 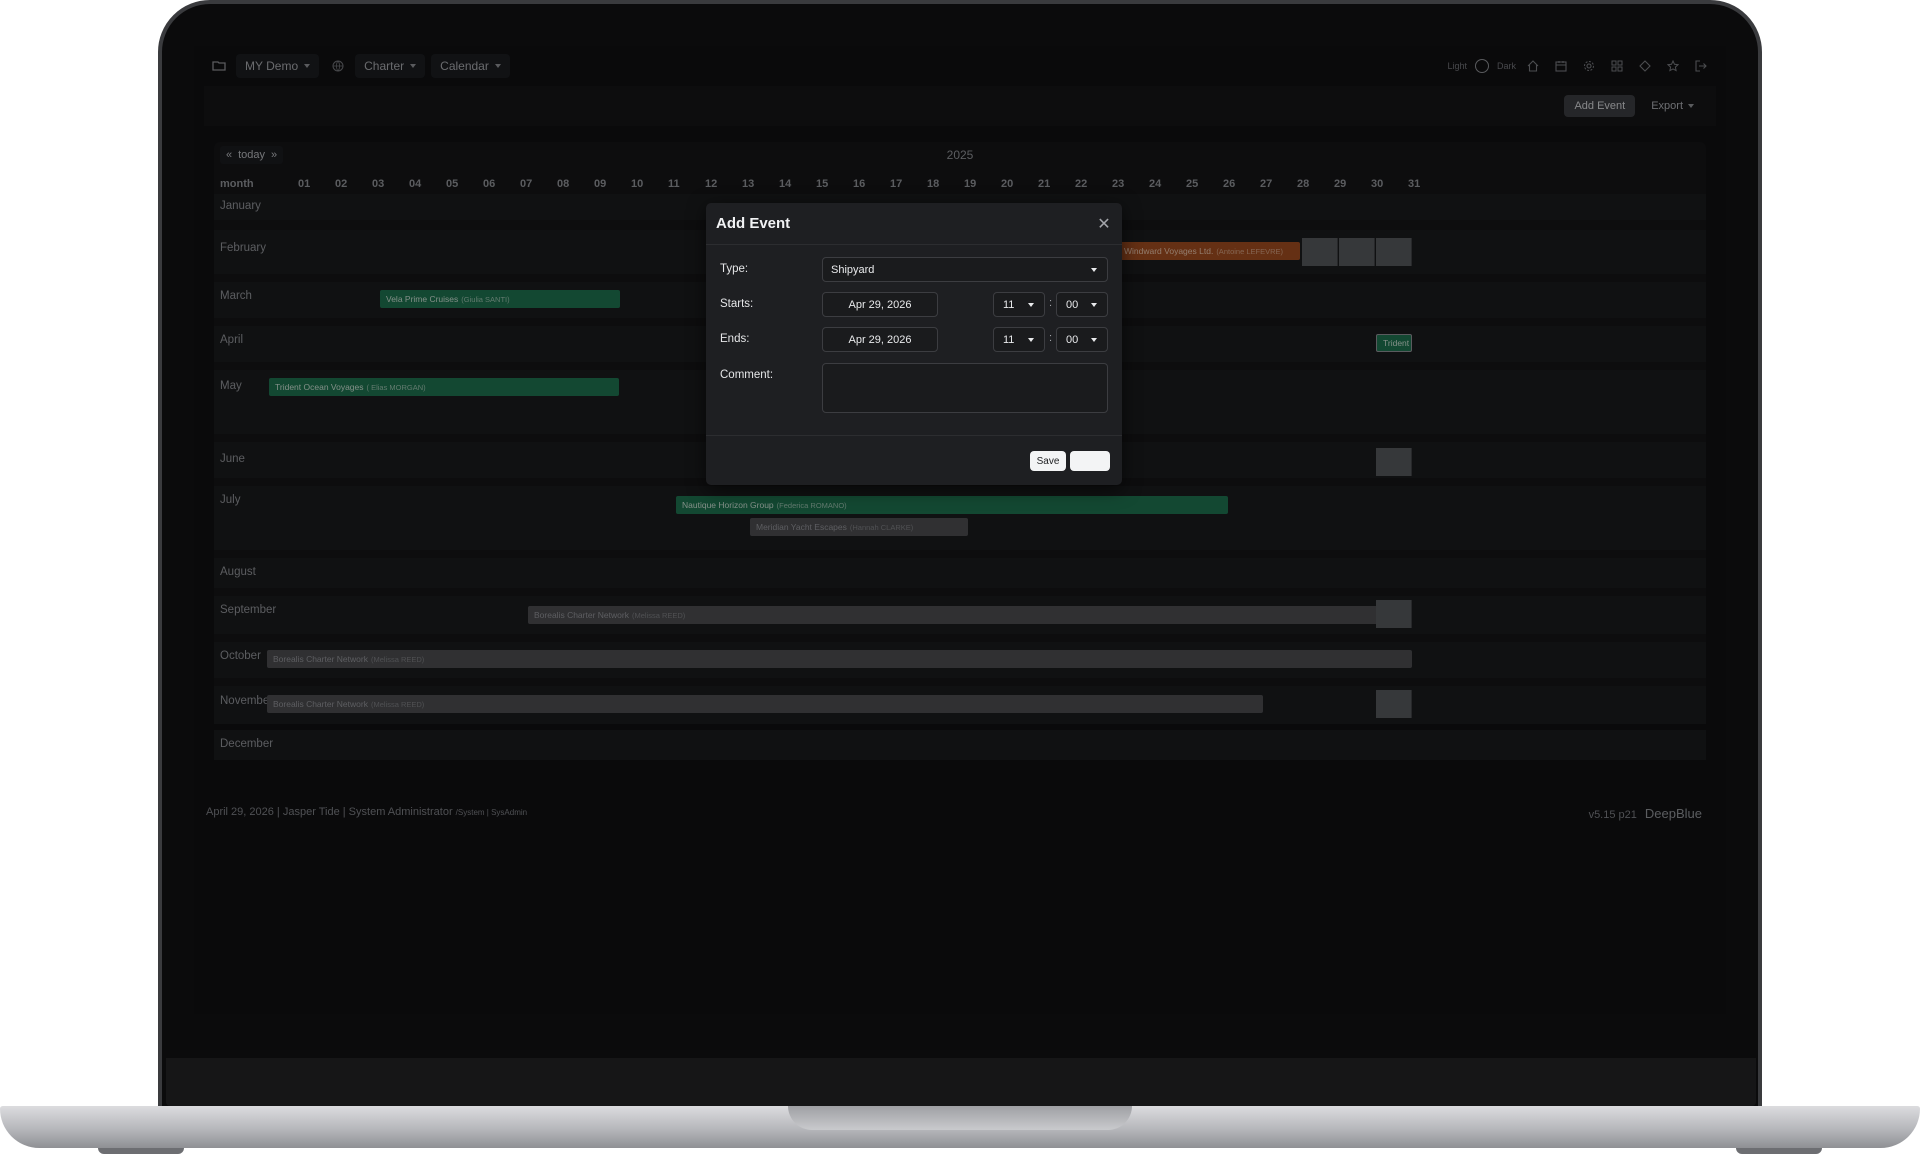 I want to click on laptop-foot-right, so click(x=1779, y=1151).